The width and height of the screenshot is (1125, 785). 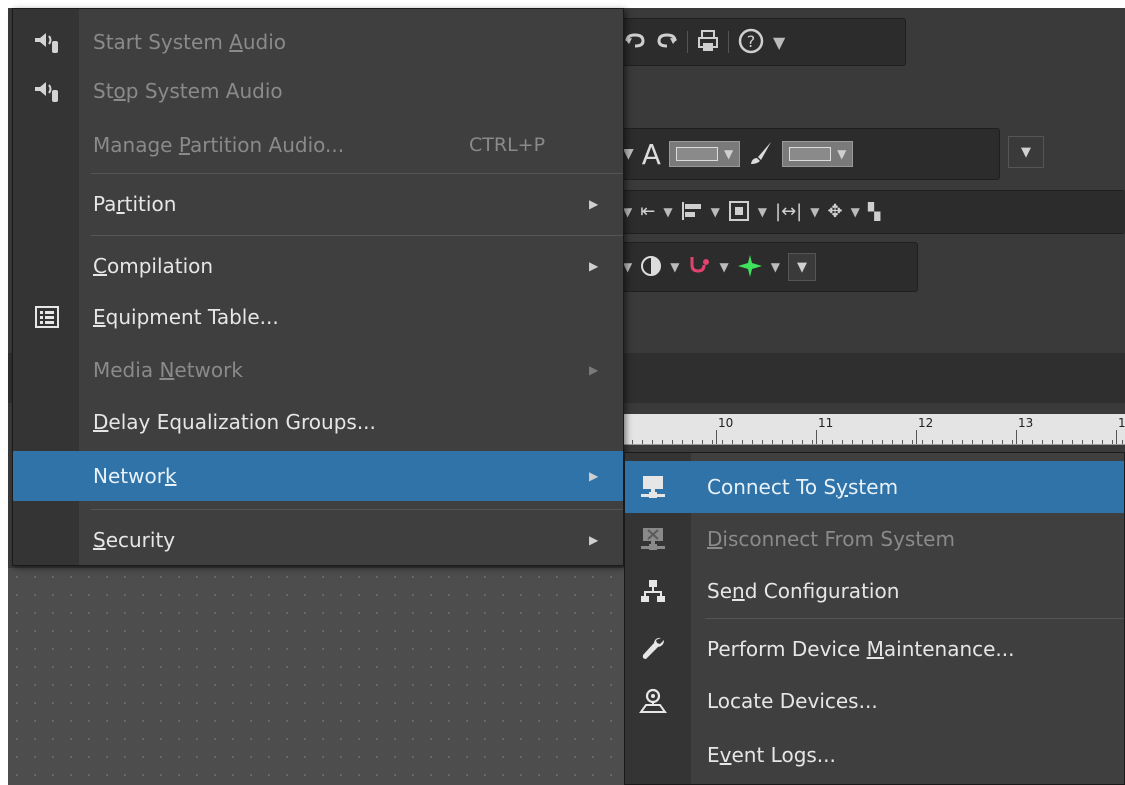 I want to click on undo-icon, so click(x=635, y=42).